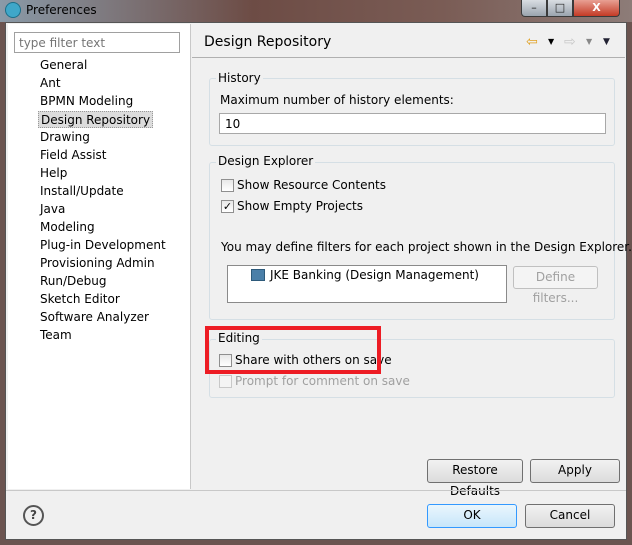 The height and width of the screenshot is (545, 632). I want to click on show-resource-contents-label: Show Resource Contents, so click(312, 185).